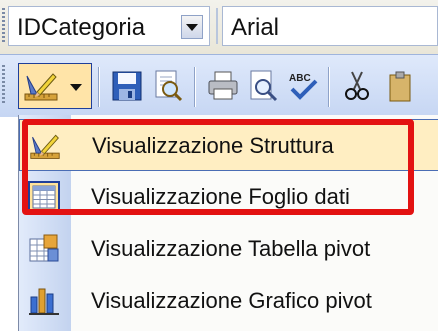 The image size is (438, 331). What do you see at coordinates (167, 86) in the screenshot?
I see `preview-icon` at bounding box center [167, 86].